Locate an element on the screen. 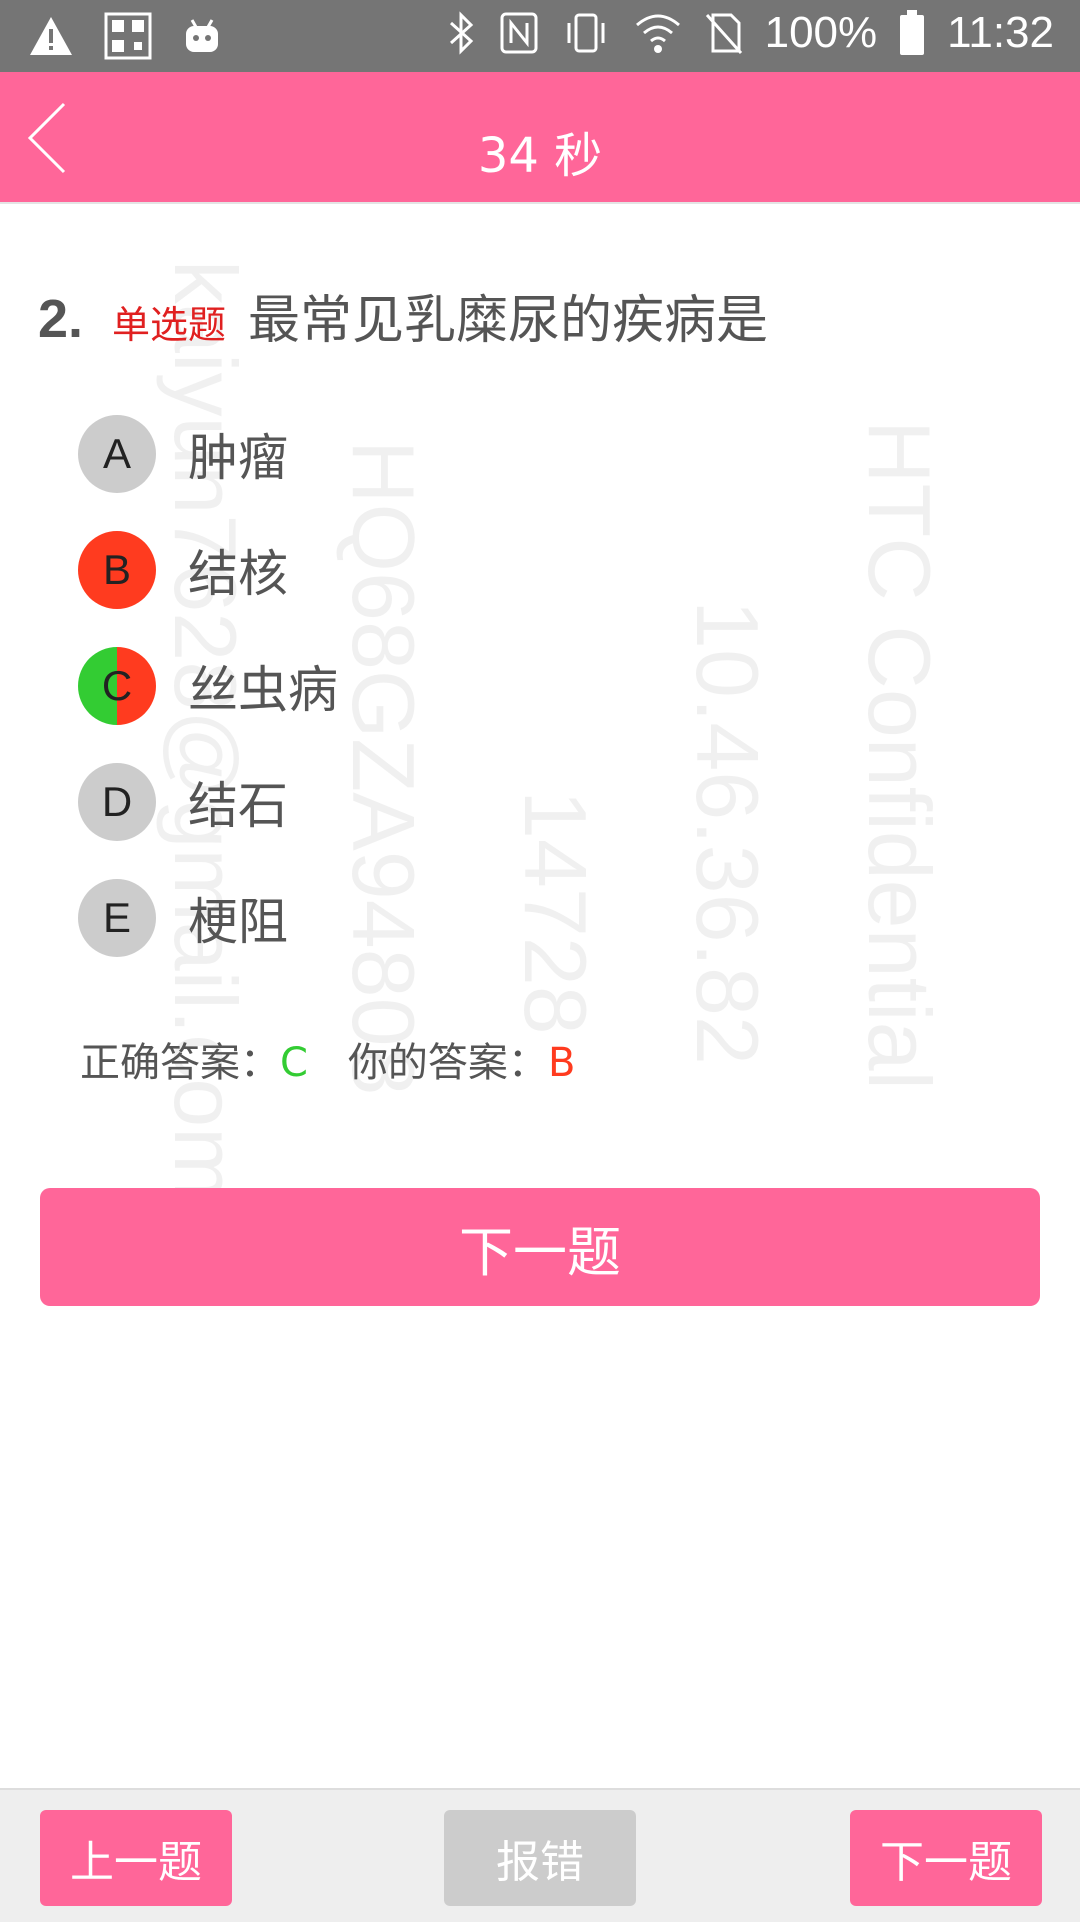 The image size is (1080, 1922). option-letter: D is located at coordinates (117, 802).